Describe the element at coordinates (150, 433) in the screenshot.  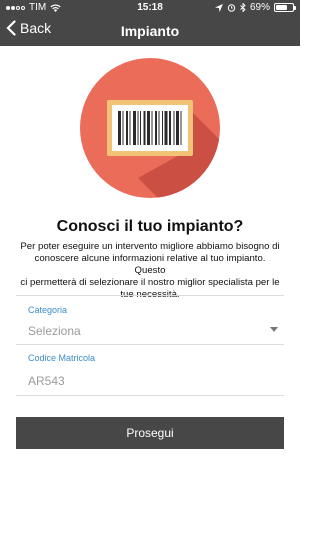
I see `continue-button: Prosegui` at that location.